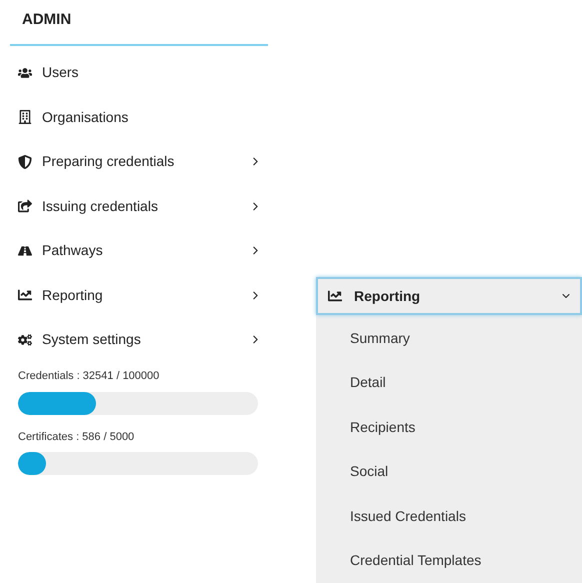 The image size is (582, 583). Describe the element at coordinates (449, 516) in the screenshot. I see `submenu-item: Issued Credentials` at that location.